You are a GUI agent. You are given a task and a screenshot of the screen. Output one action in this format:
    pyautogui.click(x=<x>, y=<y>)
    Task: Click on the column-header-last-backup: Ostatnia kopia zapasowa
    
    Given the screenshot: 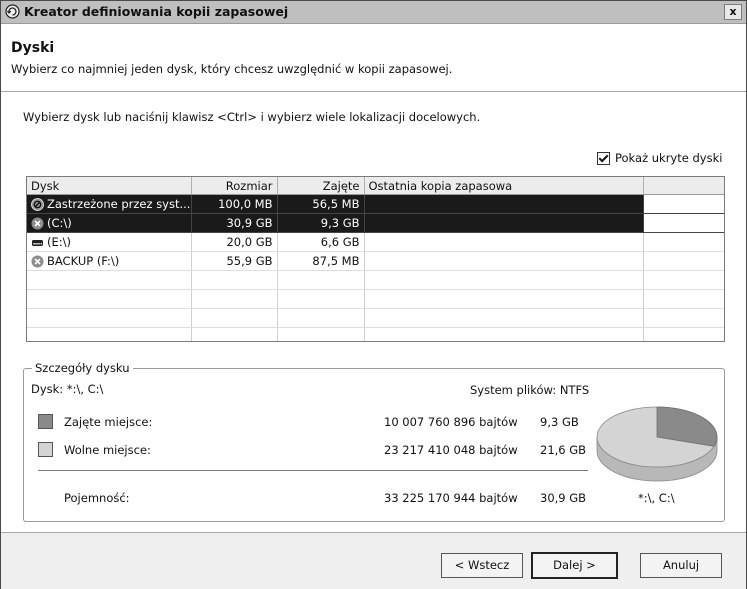 What is the action you would take?
    pyautogui.click(x=504, y=186)
    